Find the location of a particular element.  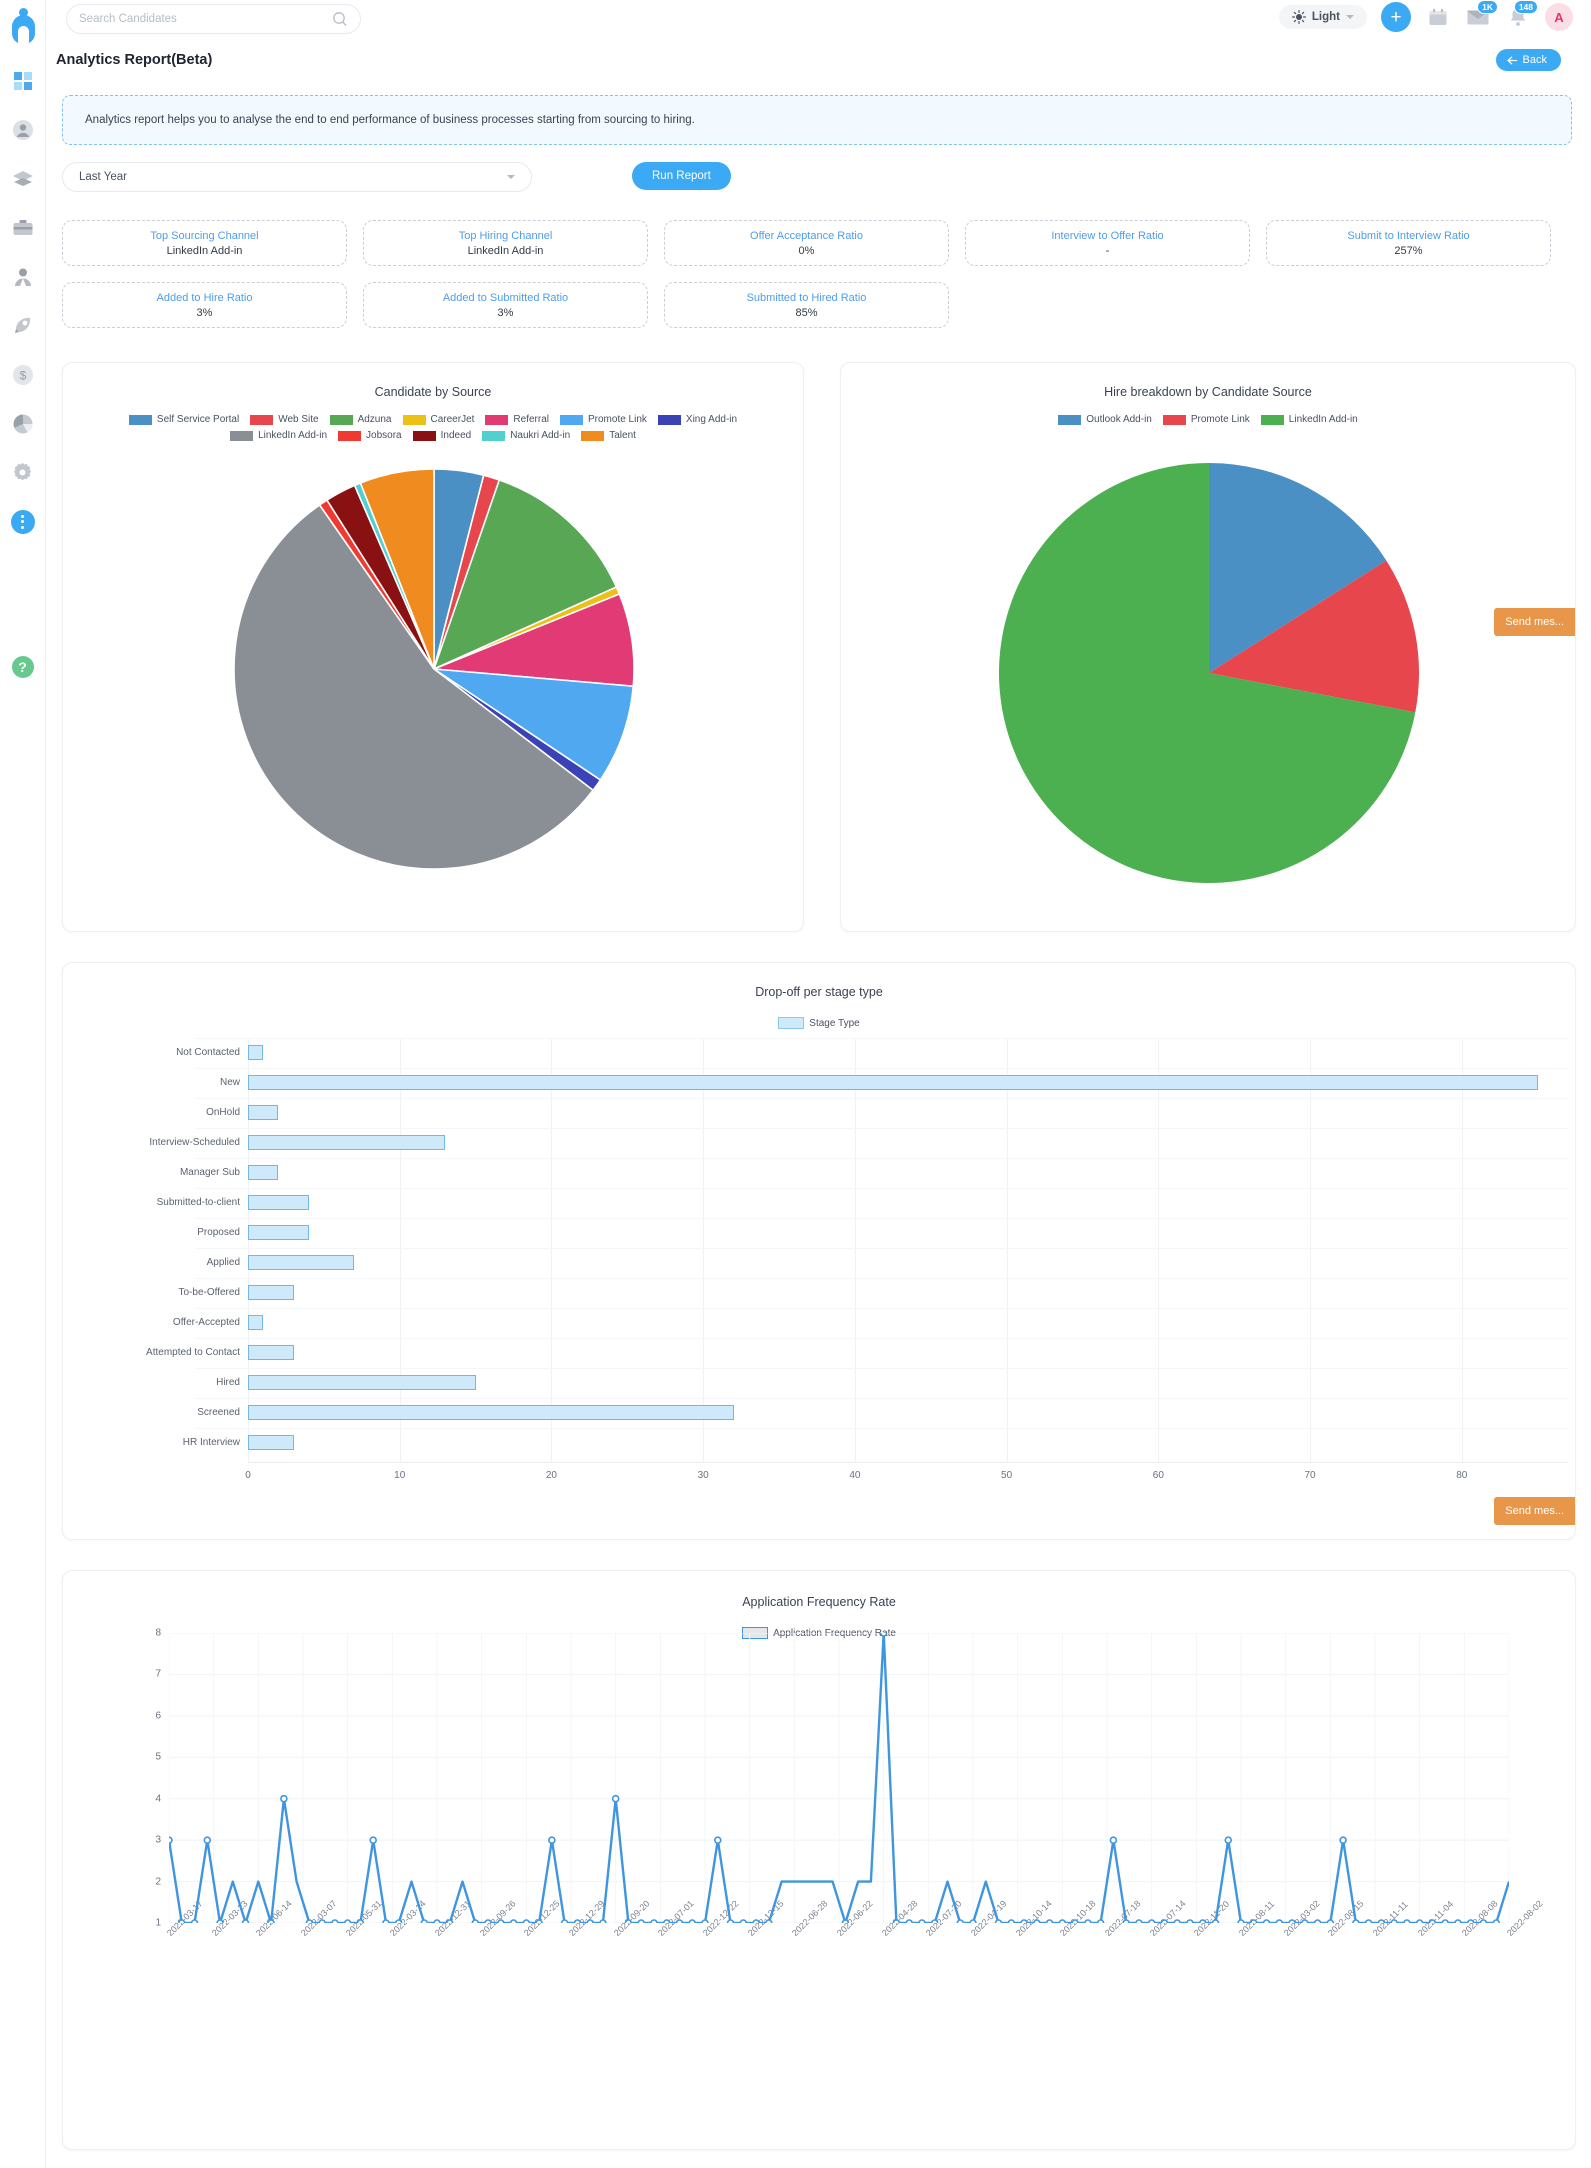

theme-toggle: Light is located at coordinates (1322, 17).